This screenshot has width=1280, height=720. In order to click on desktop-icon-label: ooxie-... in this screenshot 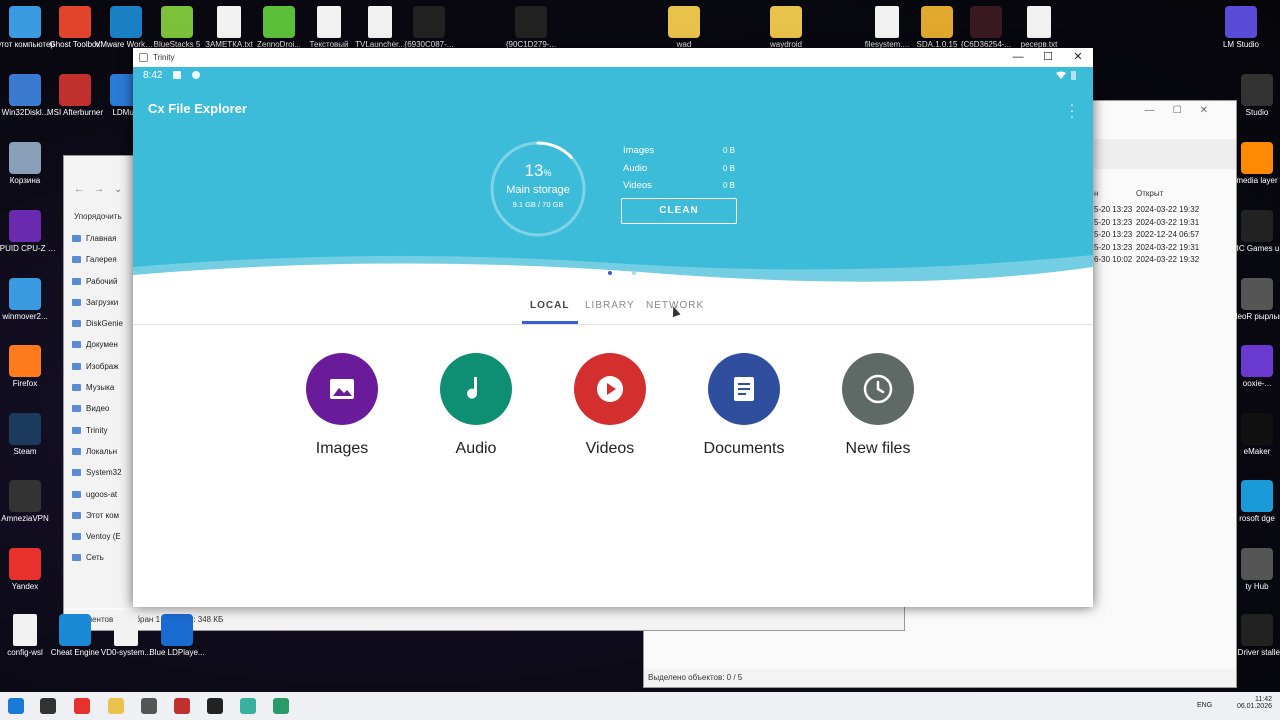, I will do `click(1257, 383)`.